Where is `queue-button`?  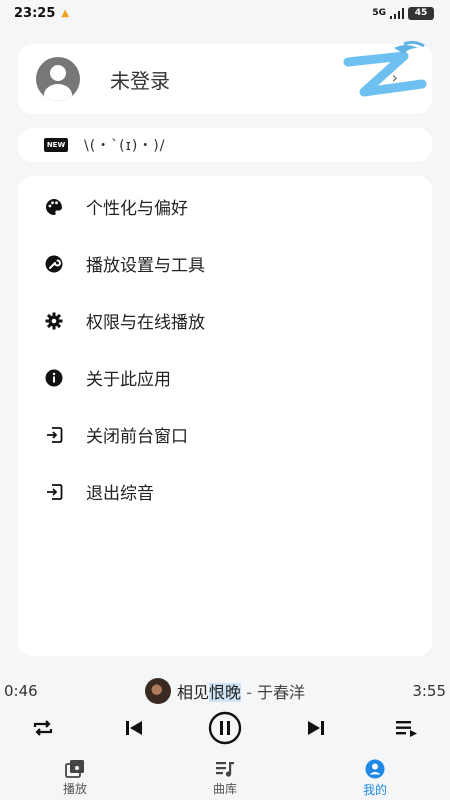 queue-button is located at coordinates (407, 728).